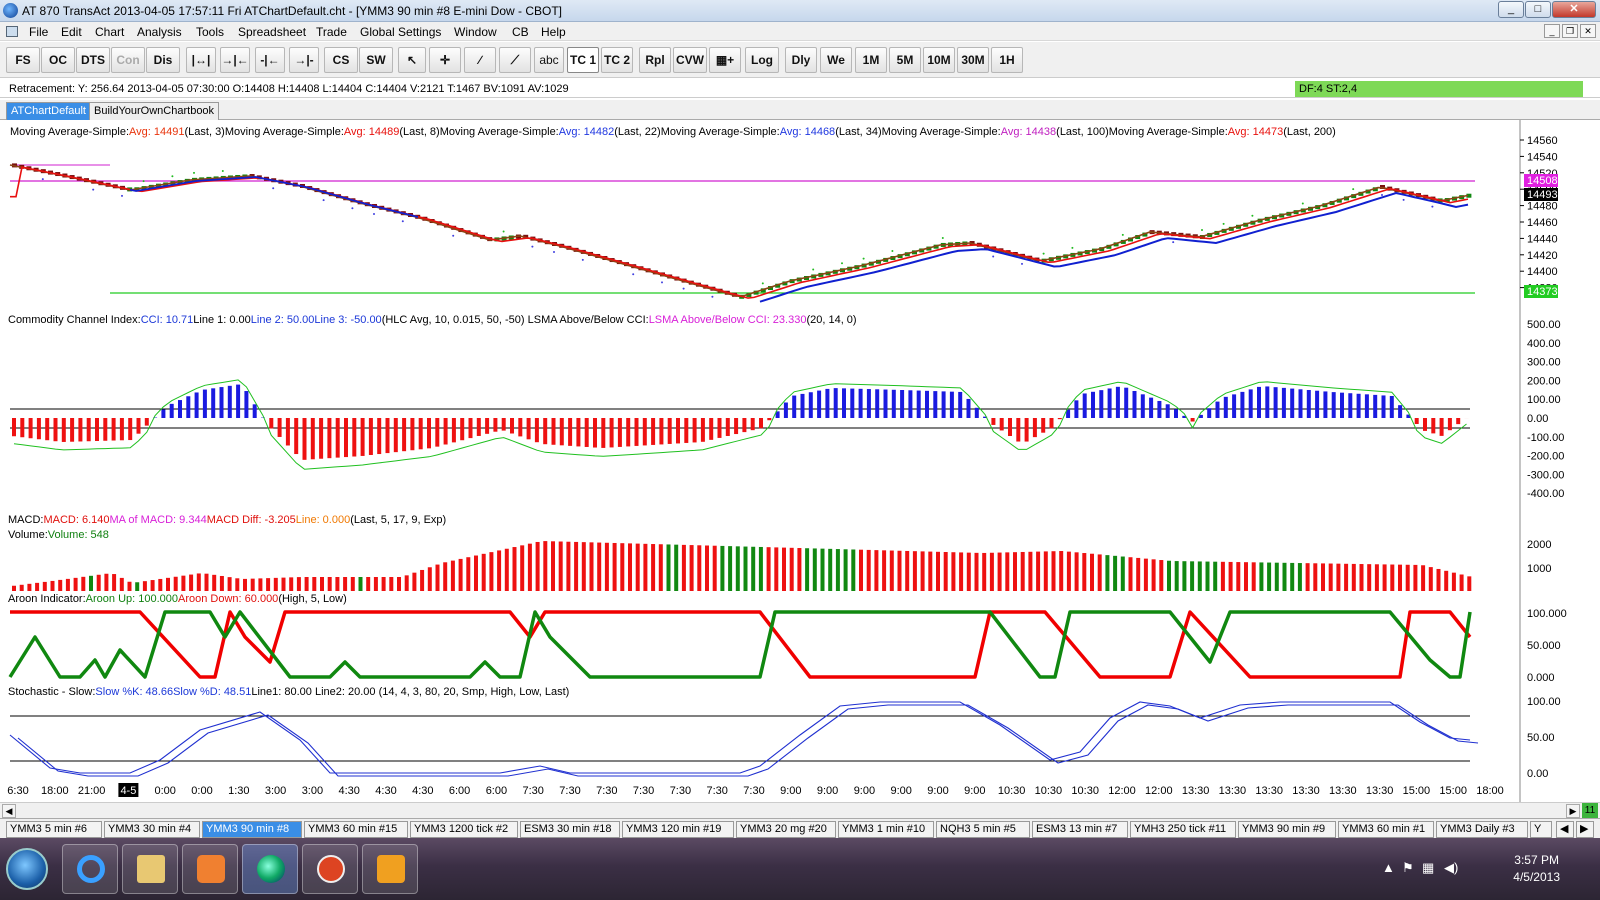 Image resolution: width=1600 pixels, height=900 pixels. I want to click on zoom-out-icon: |↔|, so click(201, 60).